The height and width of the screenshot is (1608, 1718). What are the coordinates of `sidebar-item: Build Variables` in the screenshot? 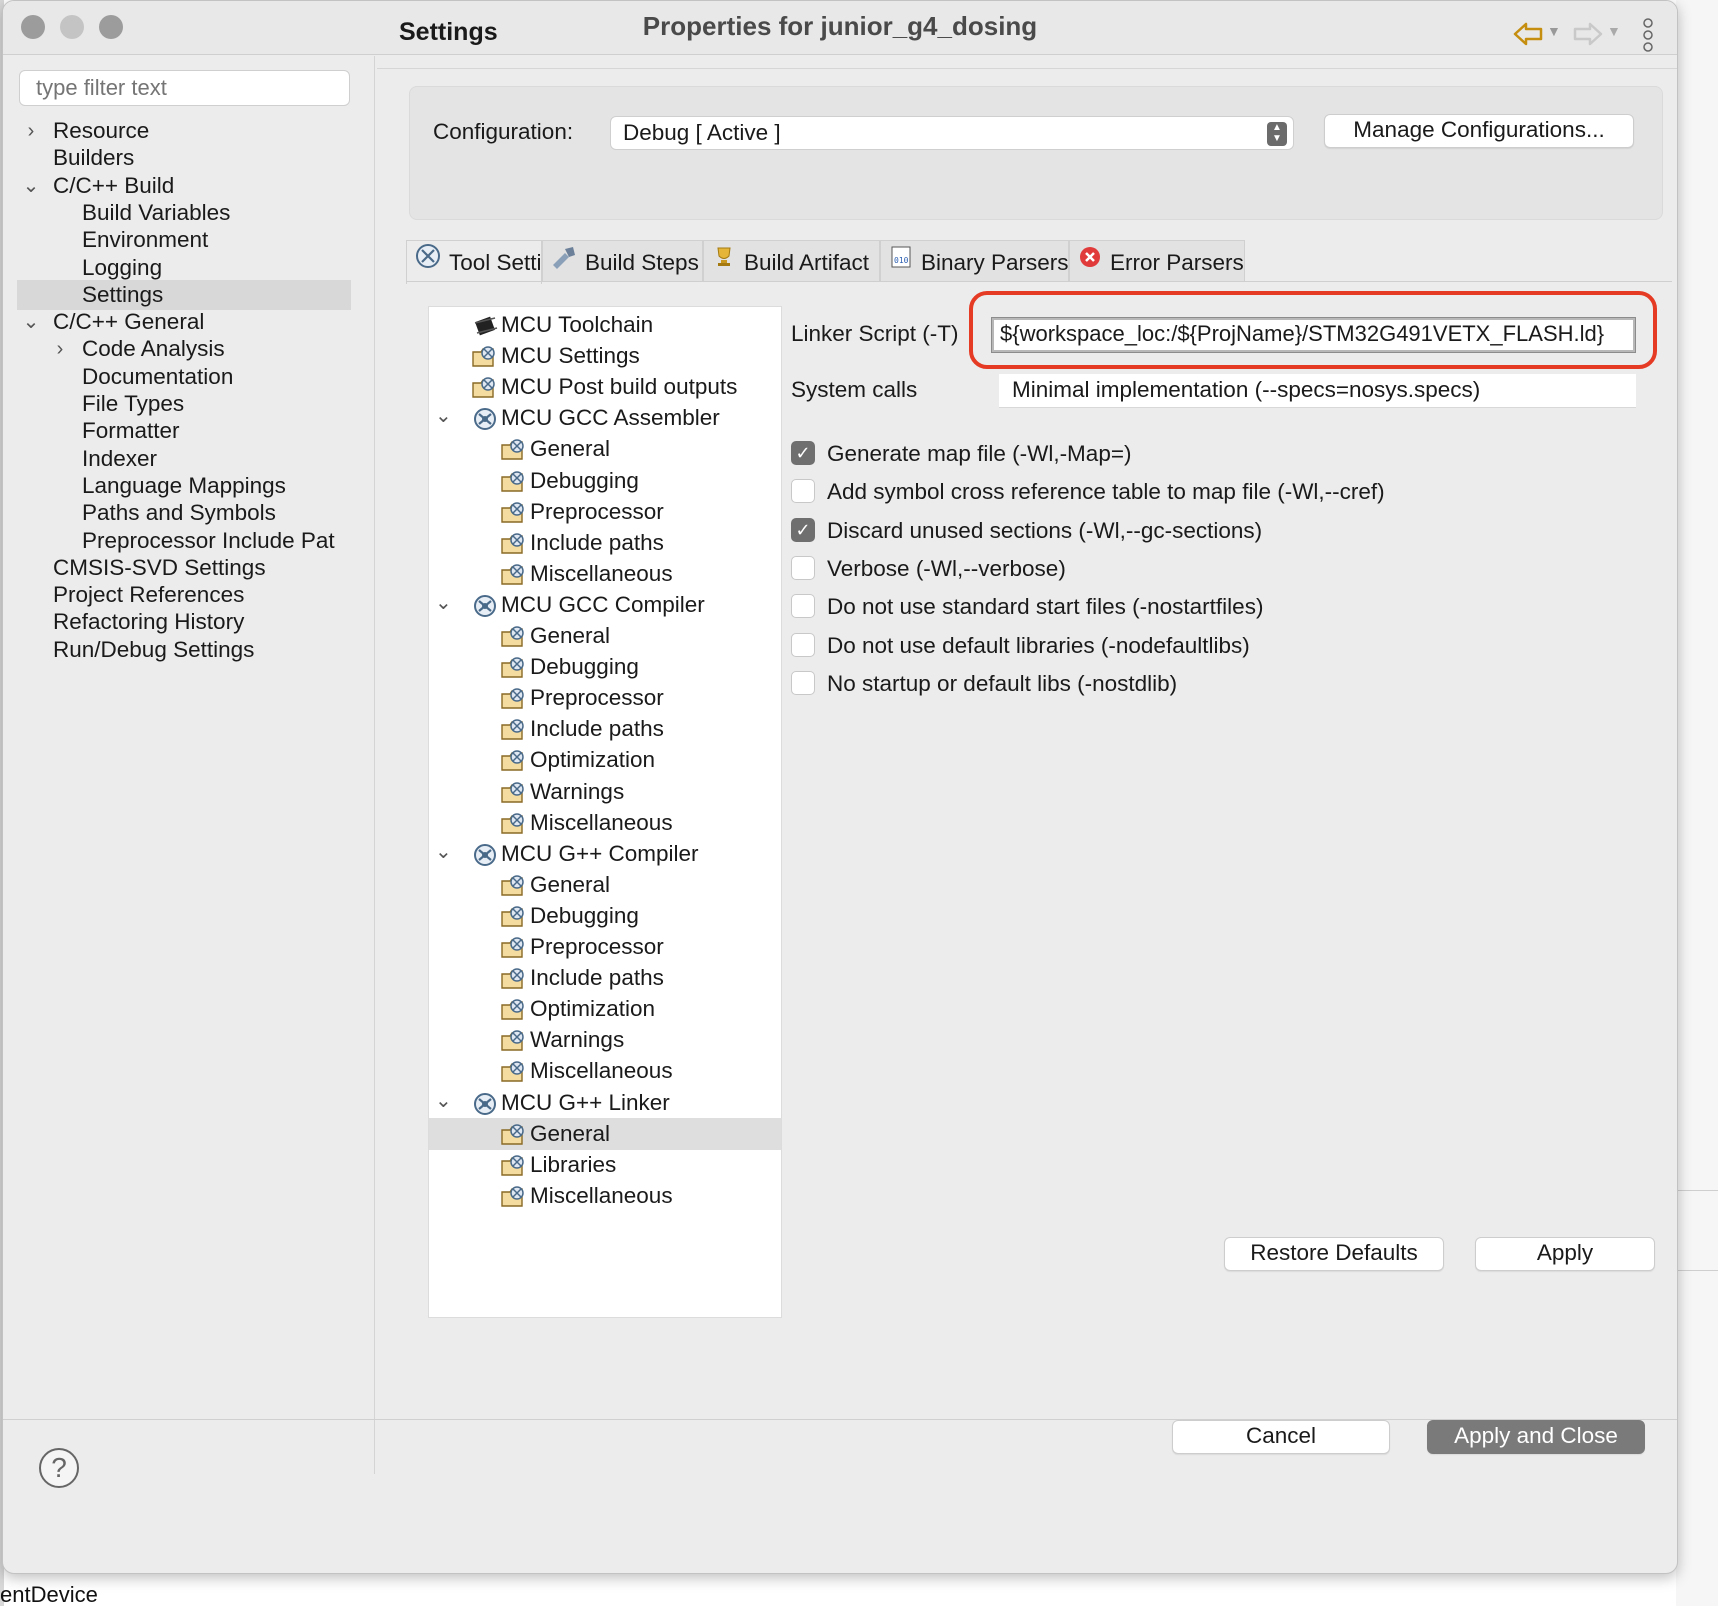 It's located at (184, 213).